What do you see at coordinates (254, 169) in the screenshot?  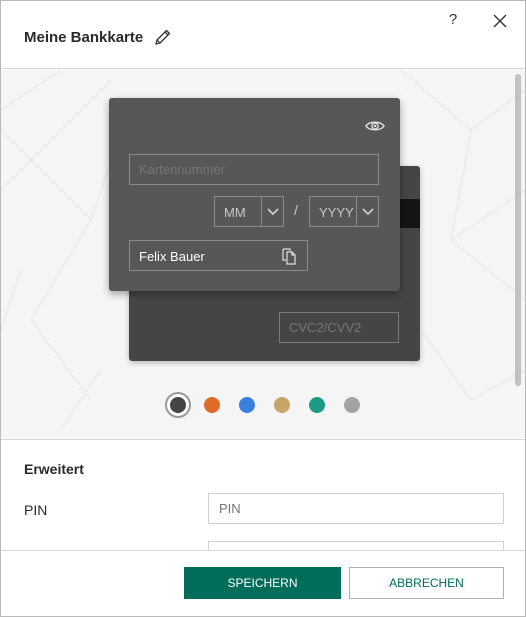 I see `card-number-input` at bounding box center [254, 169].